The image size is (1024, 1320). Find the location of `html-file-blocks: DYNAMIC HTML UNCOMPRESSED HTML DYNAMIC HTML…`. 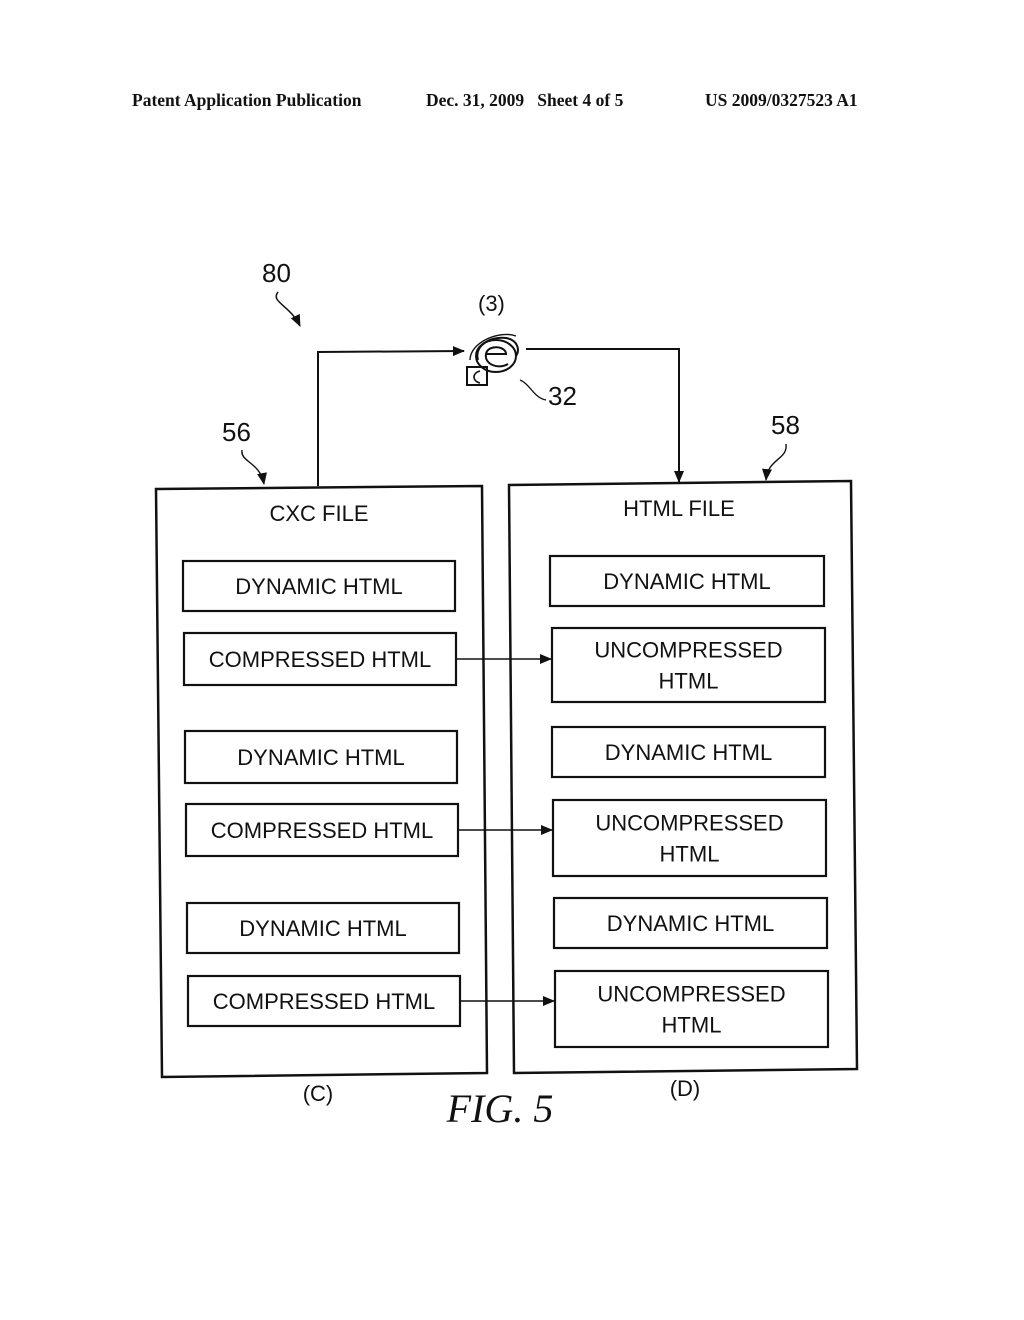

html-file-blocks: DYNAMIC HTML UNCOMPRESSED HTML DYNAMIC HTML… is located at coordinates (689, 801).